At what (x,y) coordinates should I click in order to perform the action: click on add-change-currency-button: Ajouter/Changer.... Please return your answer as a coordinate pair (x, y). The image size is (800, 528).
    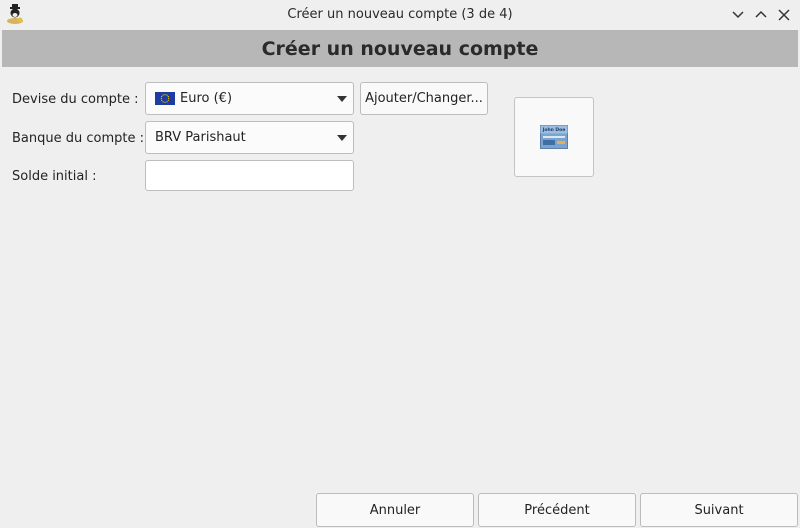
    Looking at the image, I should click on (424, 98).